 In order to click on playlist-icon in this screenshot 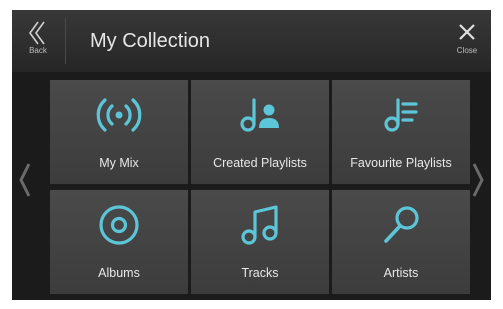, I will do `click(401, 115)`.